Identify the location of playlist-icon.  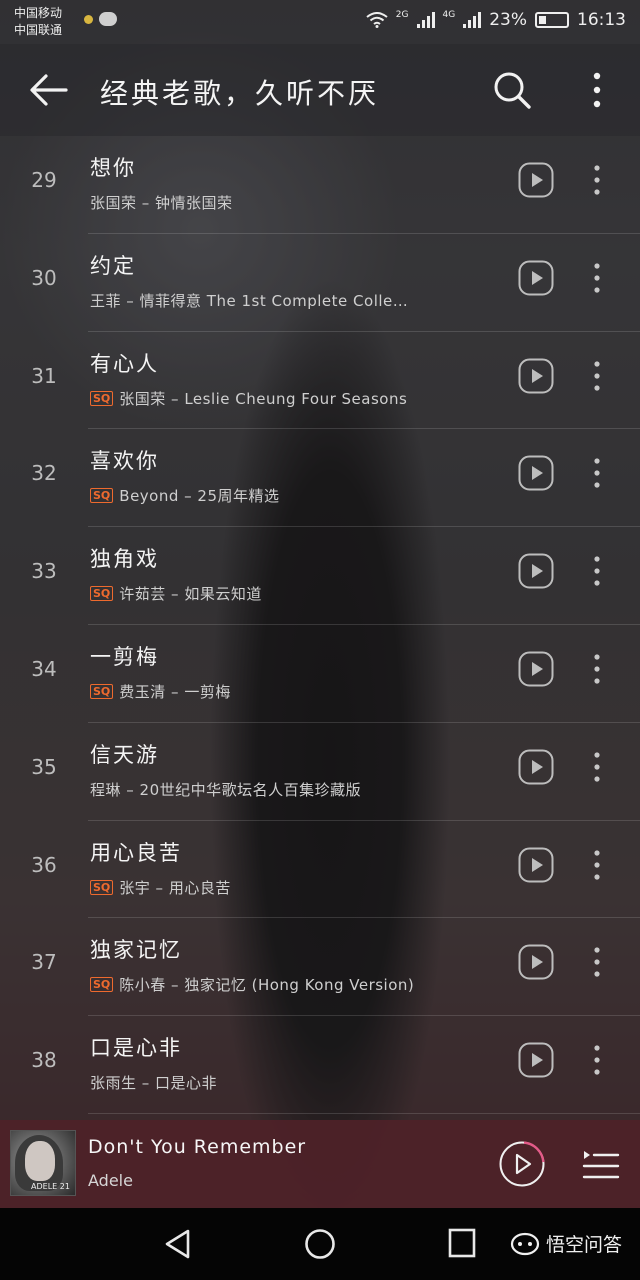
(600, 1164).